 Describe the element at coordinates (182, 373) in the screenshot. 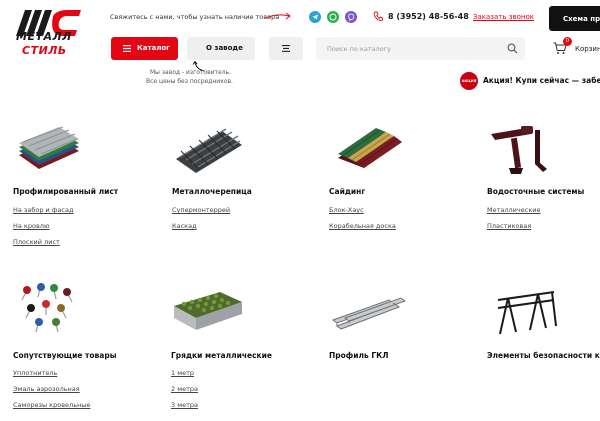

I see `subcategory-link: 1 метр` at that location.